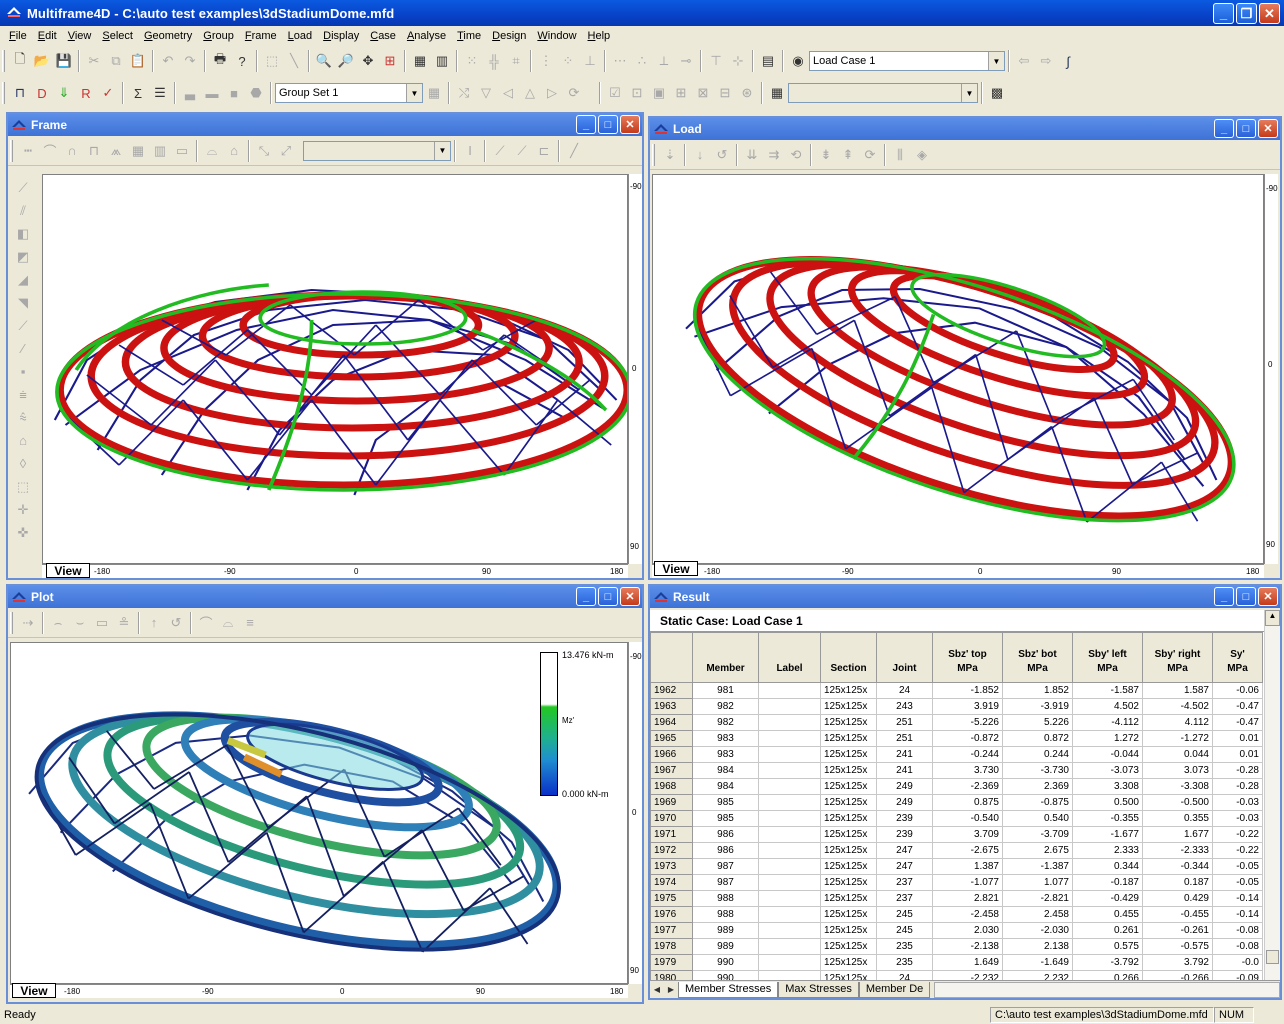 This screenshot has height=1024, width=1284. I want to click on table-cell: -0.455, so click(1177, 914).